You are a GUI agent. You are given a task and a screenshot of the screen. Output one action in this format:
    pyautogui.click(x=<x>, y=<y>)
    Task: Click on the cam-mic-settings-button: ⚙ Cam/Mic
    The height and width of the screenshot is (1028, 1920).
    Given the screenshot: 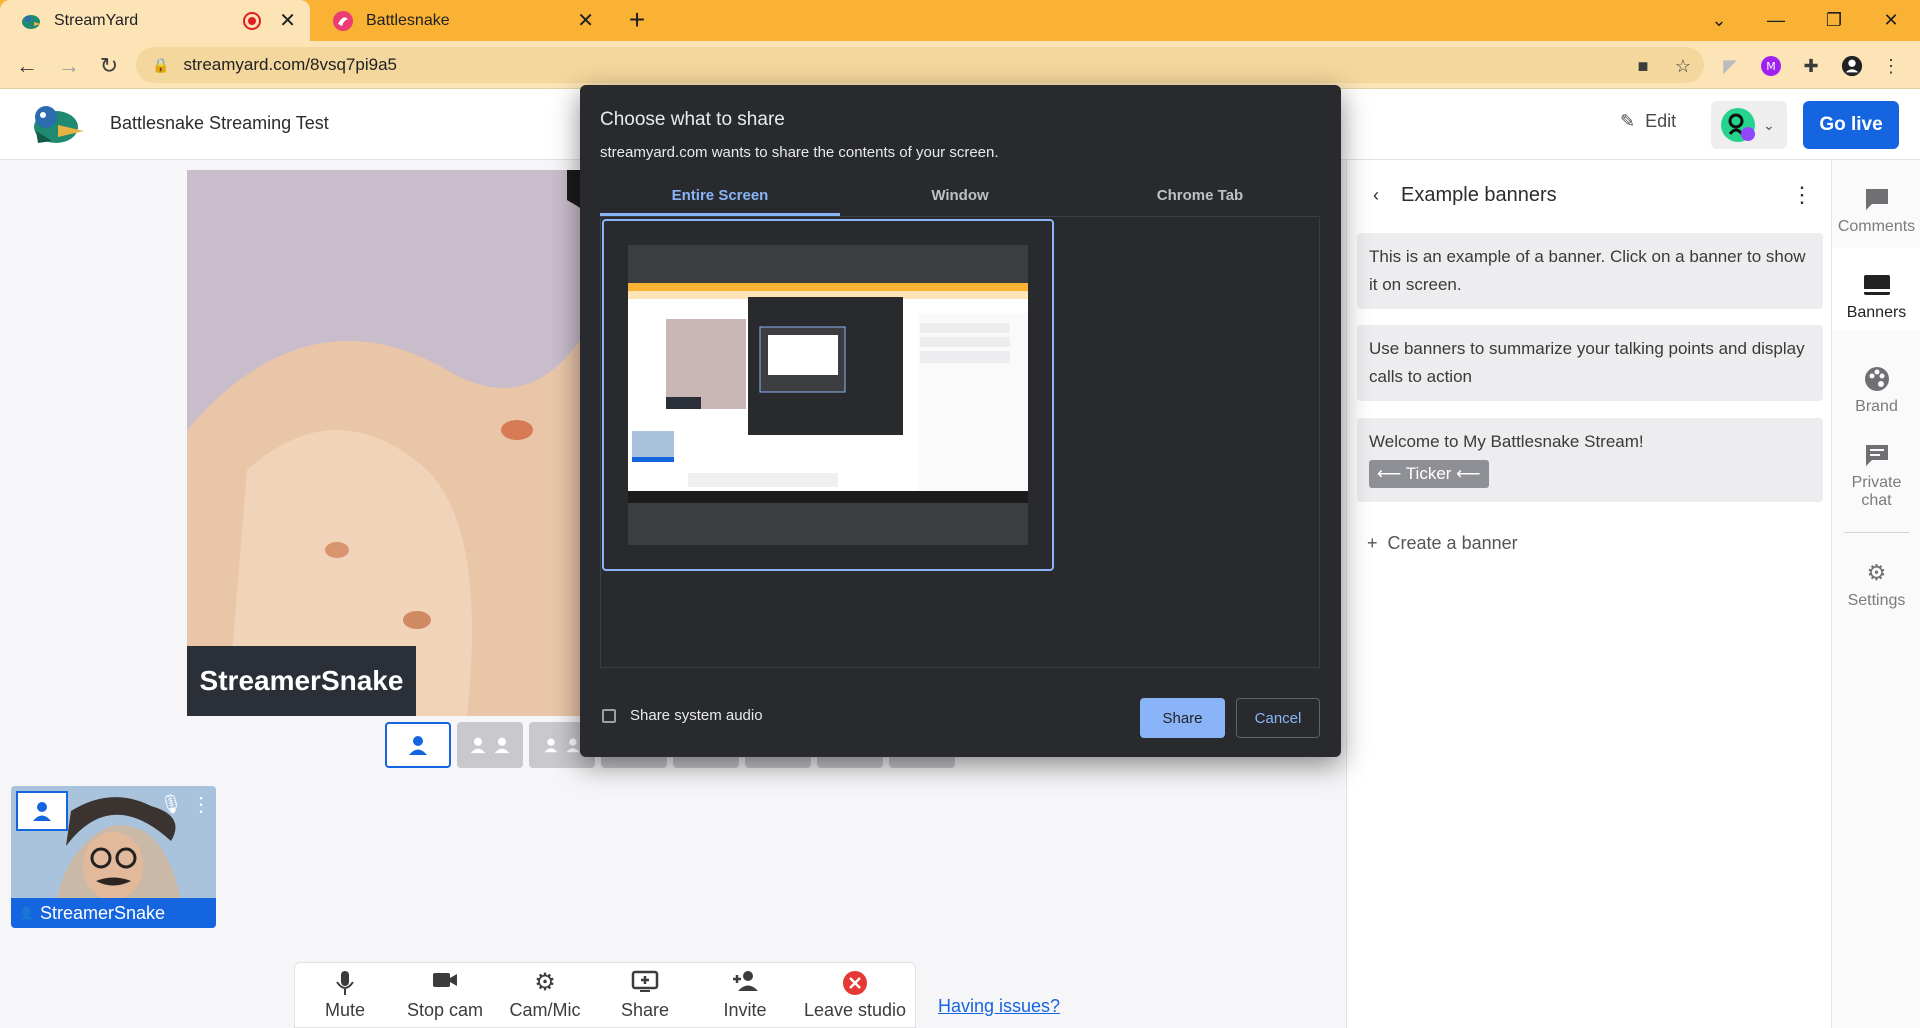 What is the action you would take?
    pyautogui.click(x=545, y=995)
    